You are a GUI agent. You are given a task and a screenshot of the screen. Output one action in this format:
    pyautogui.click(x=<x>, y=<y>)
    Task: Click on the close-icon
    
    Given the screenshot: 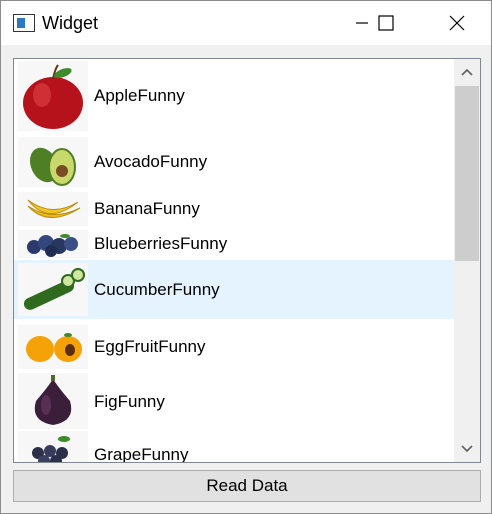 What is the action you would take?
    pyautogui.click(x=457, y=23)
    